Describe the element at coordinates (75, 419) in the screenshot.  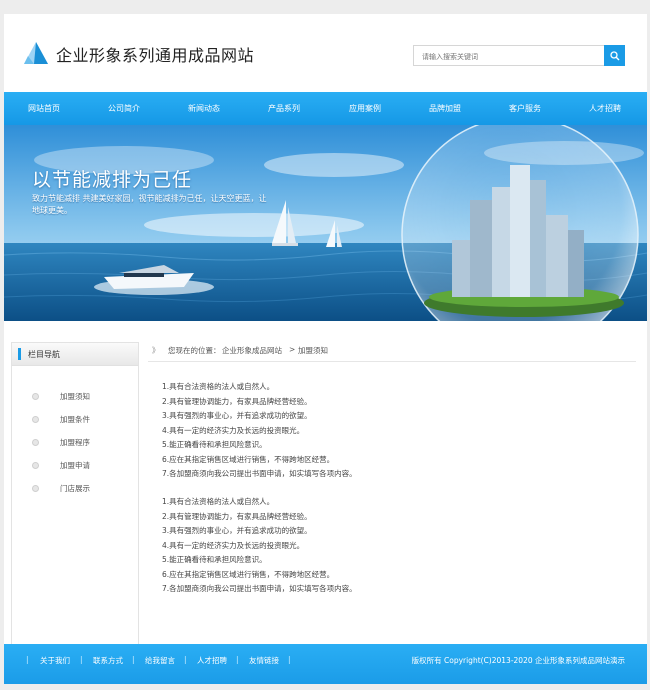
I see `sidebar-item-label: 加盟条件` at that location.